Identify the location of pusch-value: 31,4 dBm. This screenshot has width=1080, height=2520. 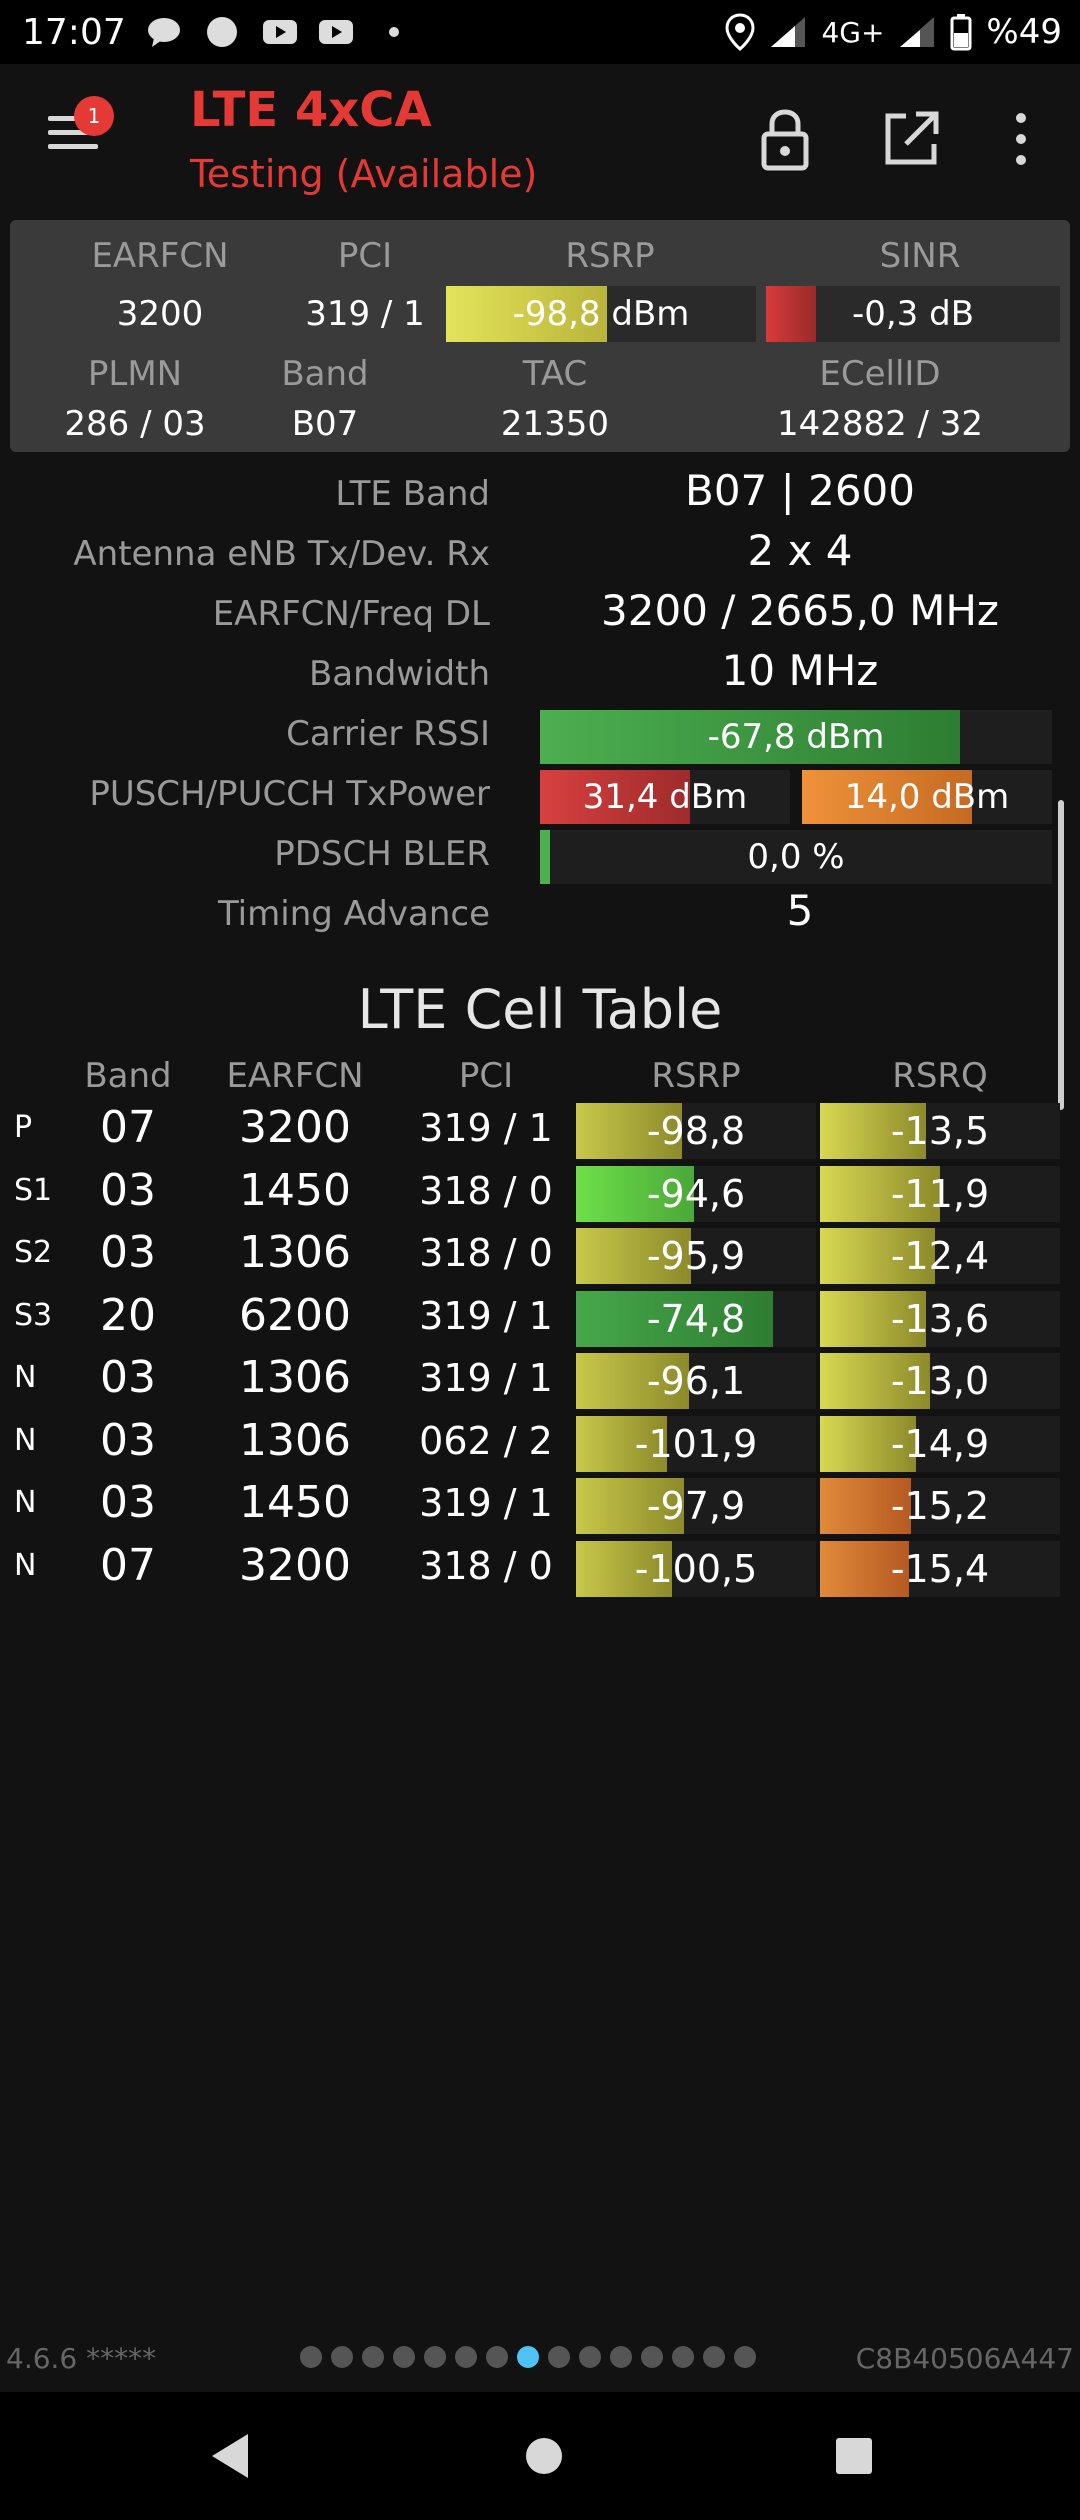
(665, 797).